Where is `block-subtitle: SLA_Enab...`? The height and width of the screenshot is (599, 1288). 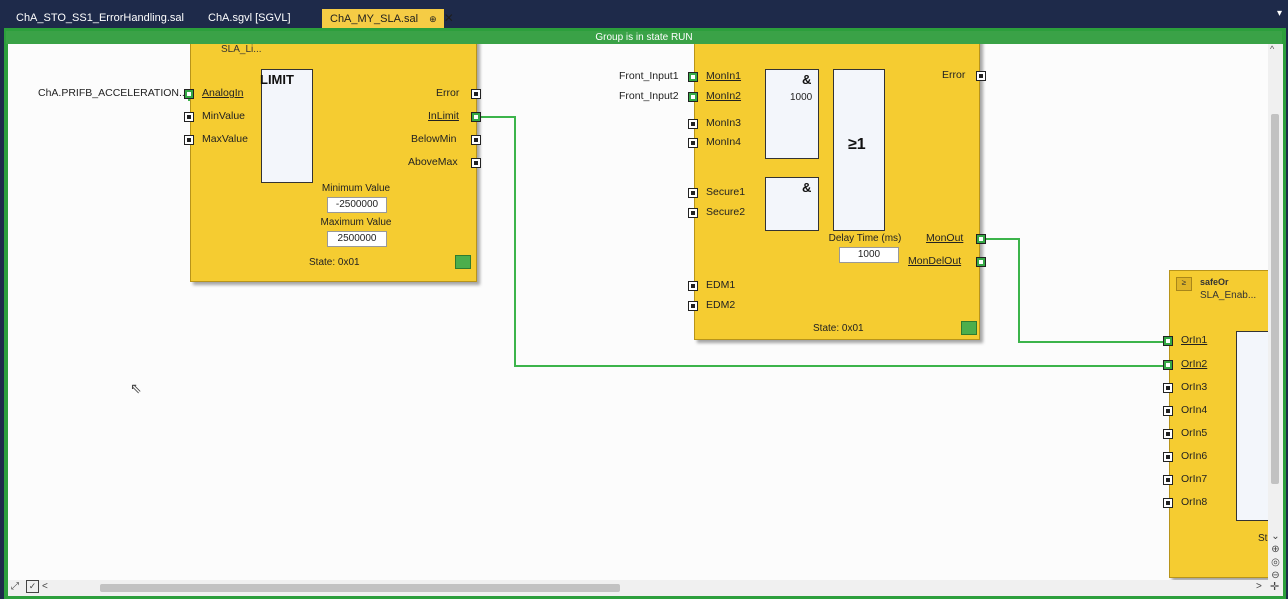 block-subtitle: SLA_Enab... is located at coordinates (1228, 295).